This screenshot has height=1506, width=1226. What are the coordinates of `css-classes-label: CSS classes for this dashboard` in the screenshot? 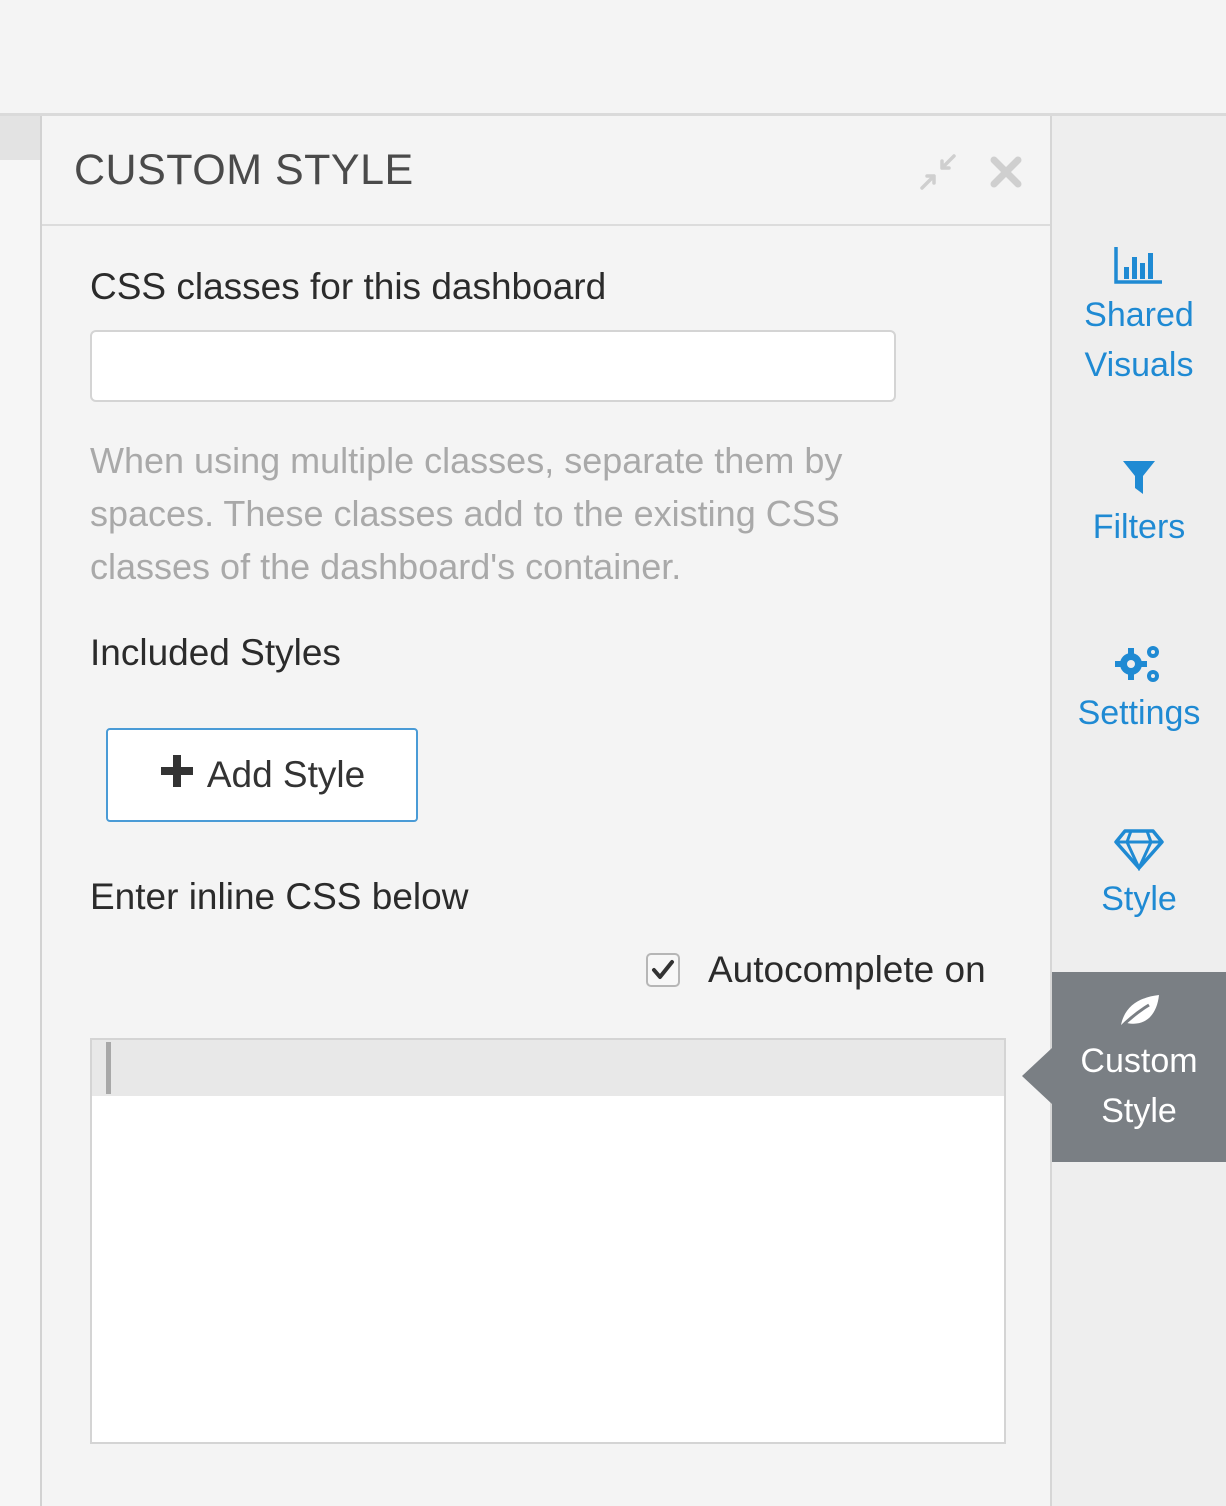 It's located at (348, 286).